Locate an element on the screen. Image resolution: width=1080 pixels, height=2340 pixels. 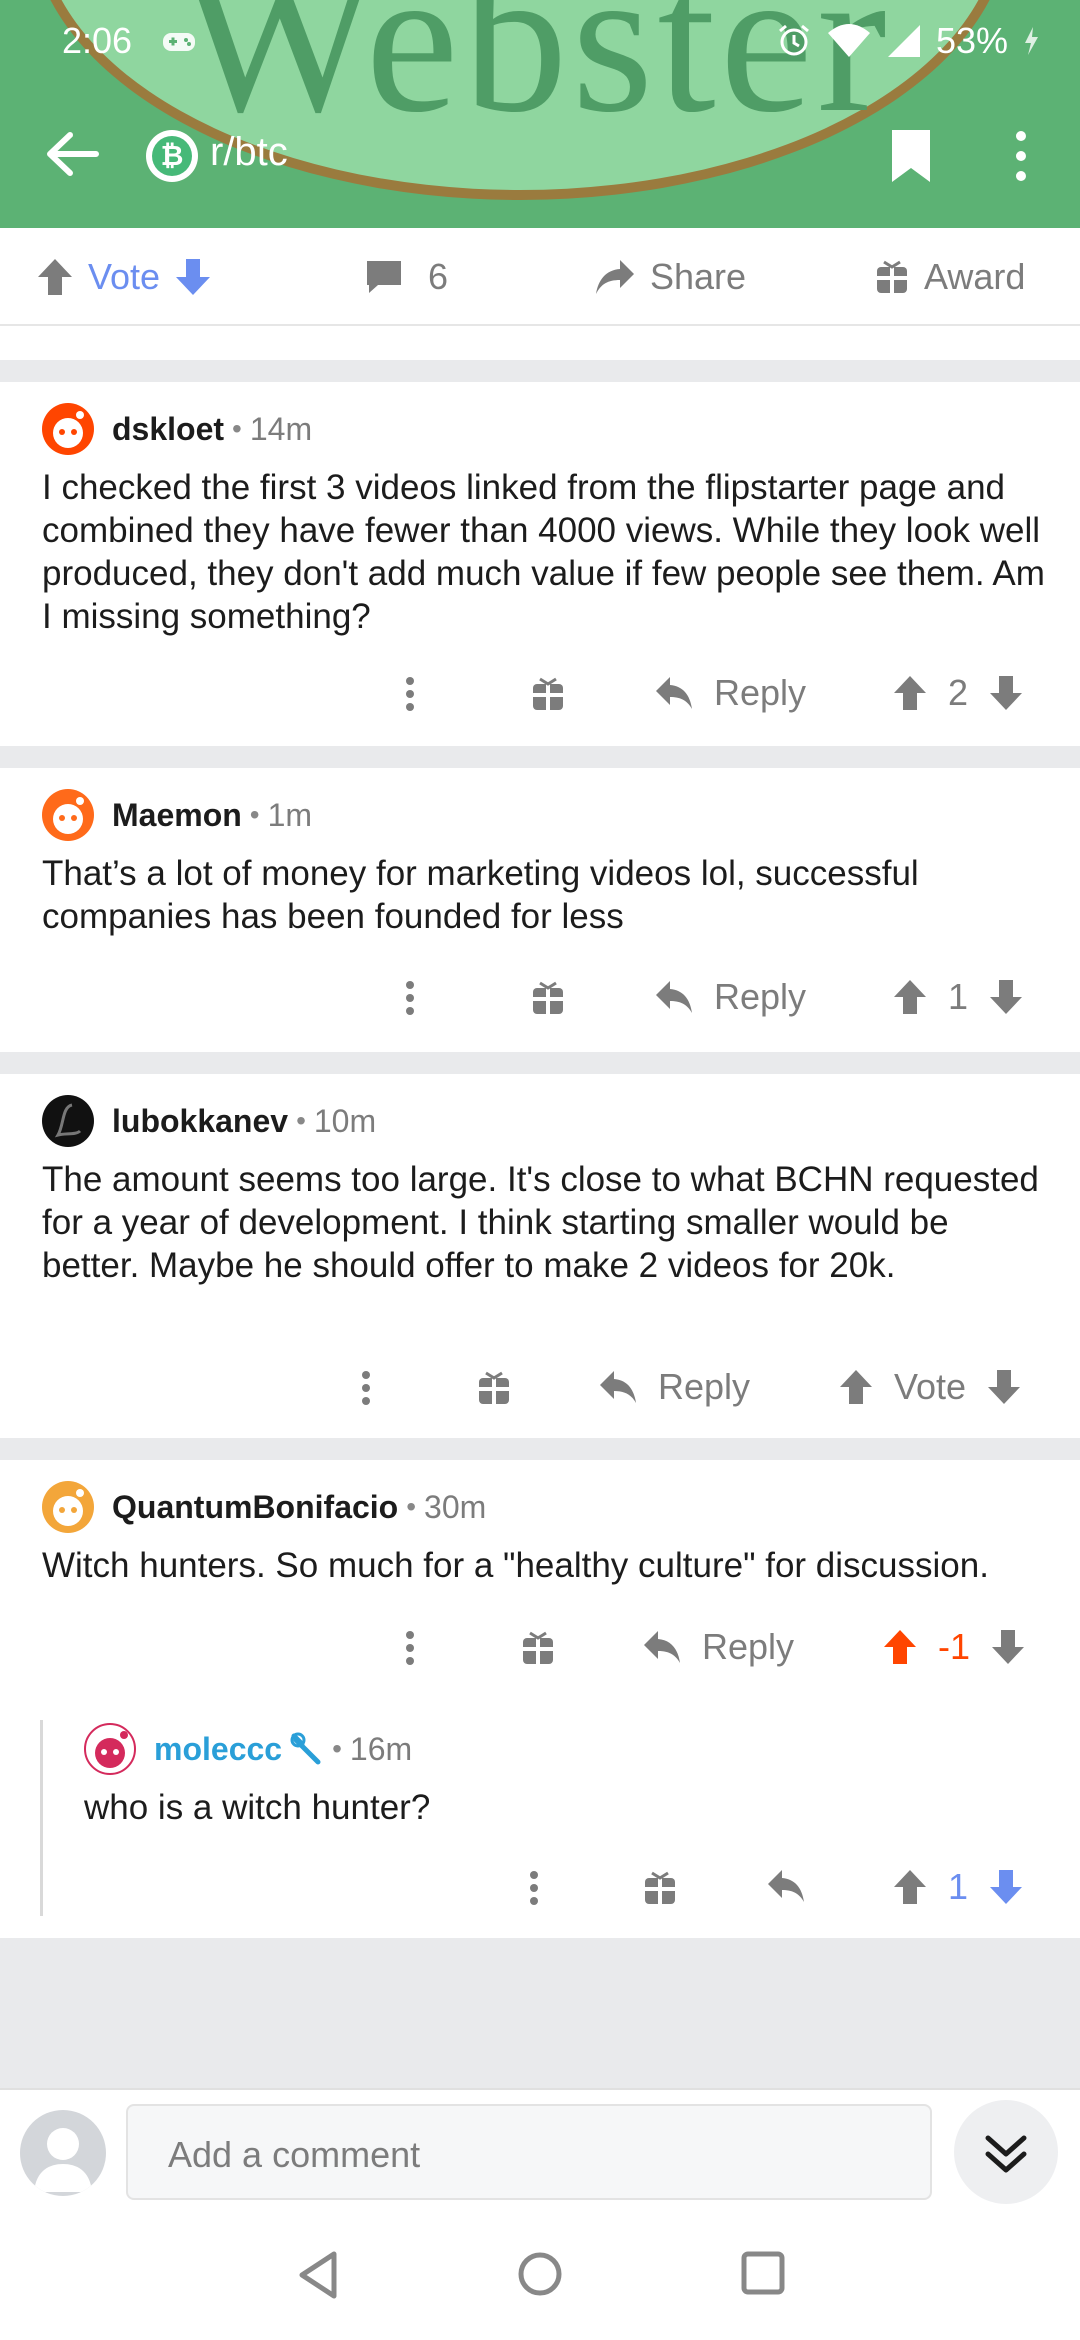
comment-author: dskloet is located at coordinates (168, 429).